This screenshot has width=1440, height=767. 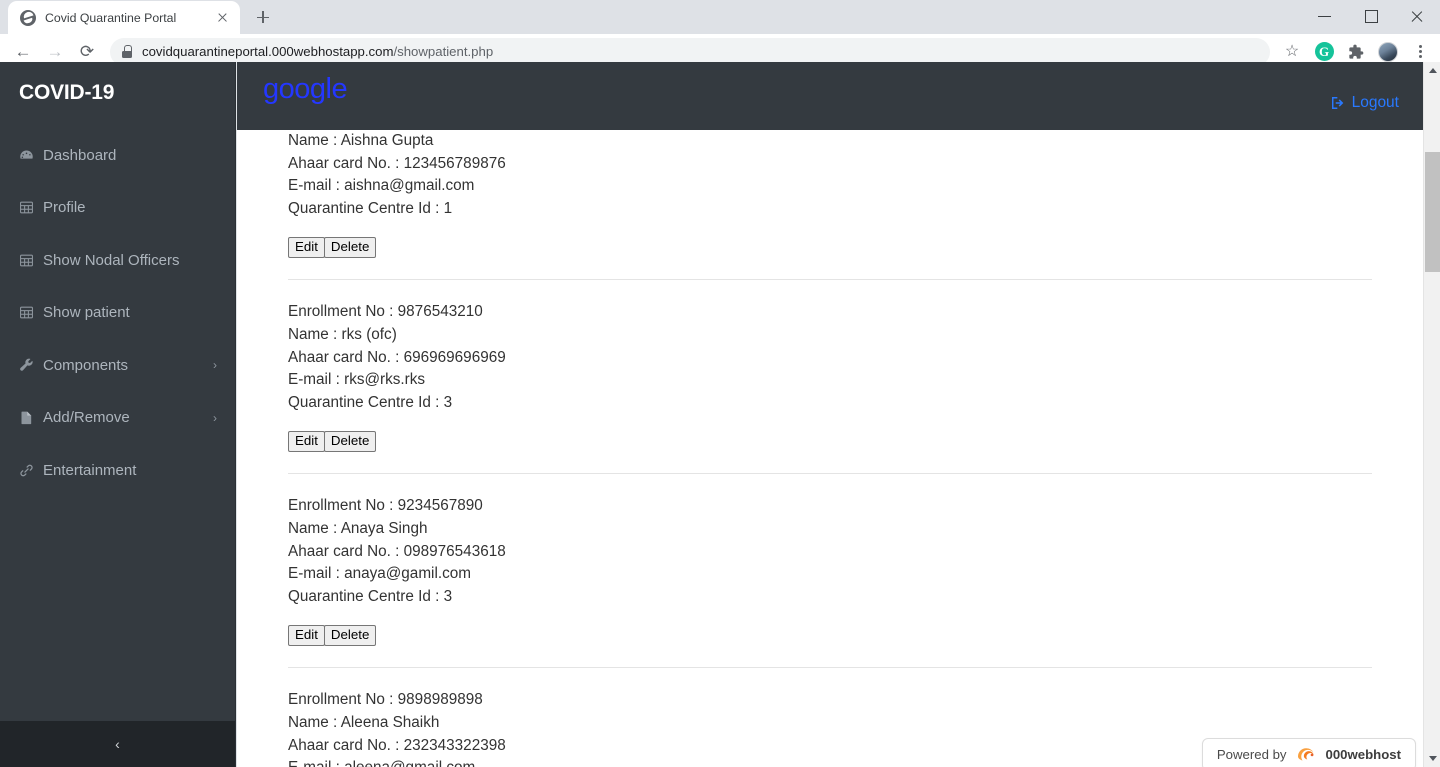 What do you see at coordinates (357, 380) in the screenshot?
I see `patient-email: E-mail : rks@rks.rks` at bounding box center [357, 380].